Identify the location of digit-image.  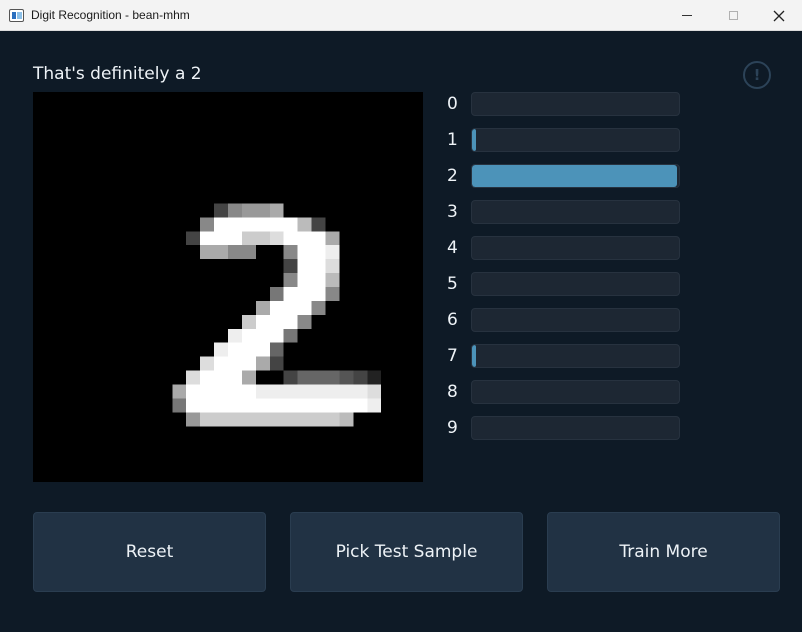
(277, 315).